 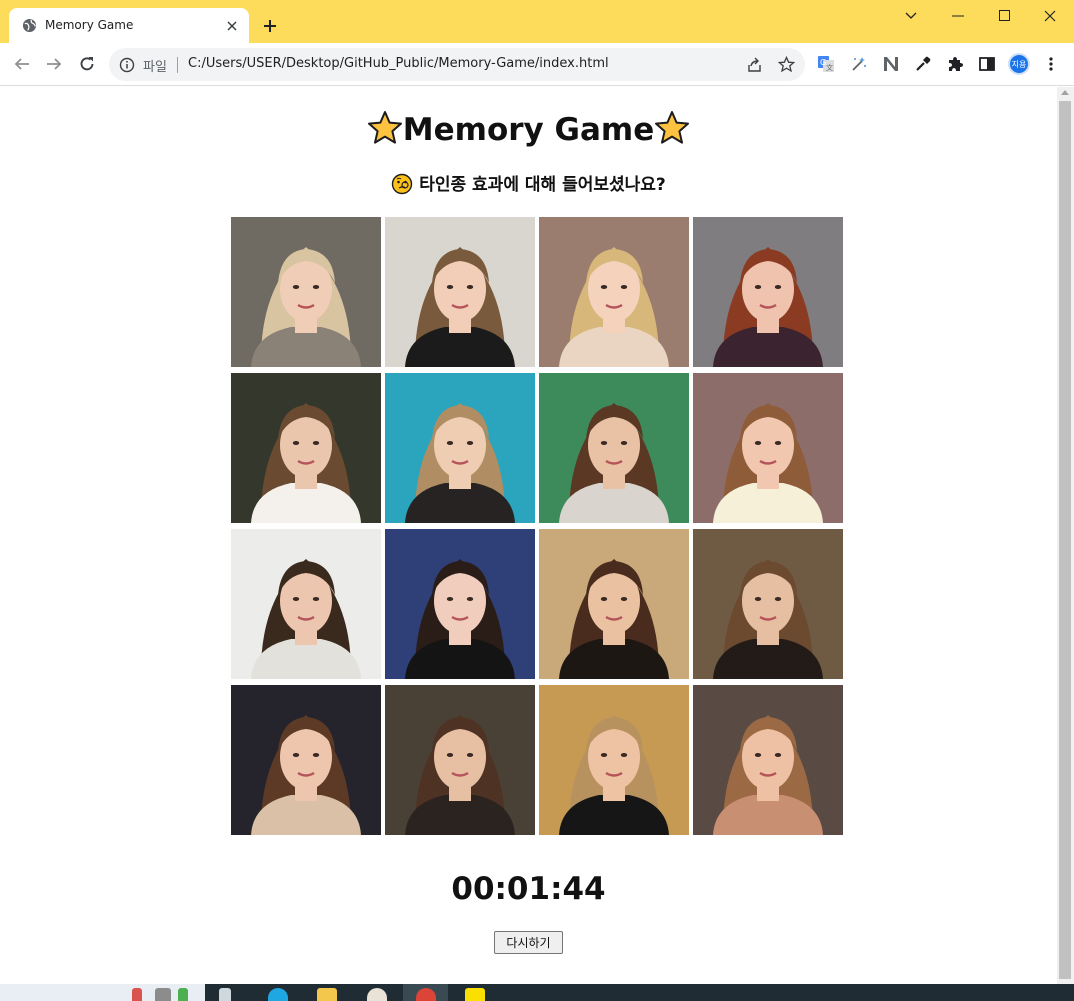 I want to click on page-title: Memory Game, so click(x=528, y=130).